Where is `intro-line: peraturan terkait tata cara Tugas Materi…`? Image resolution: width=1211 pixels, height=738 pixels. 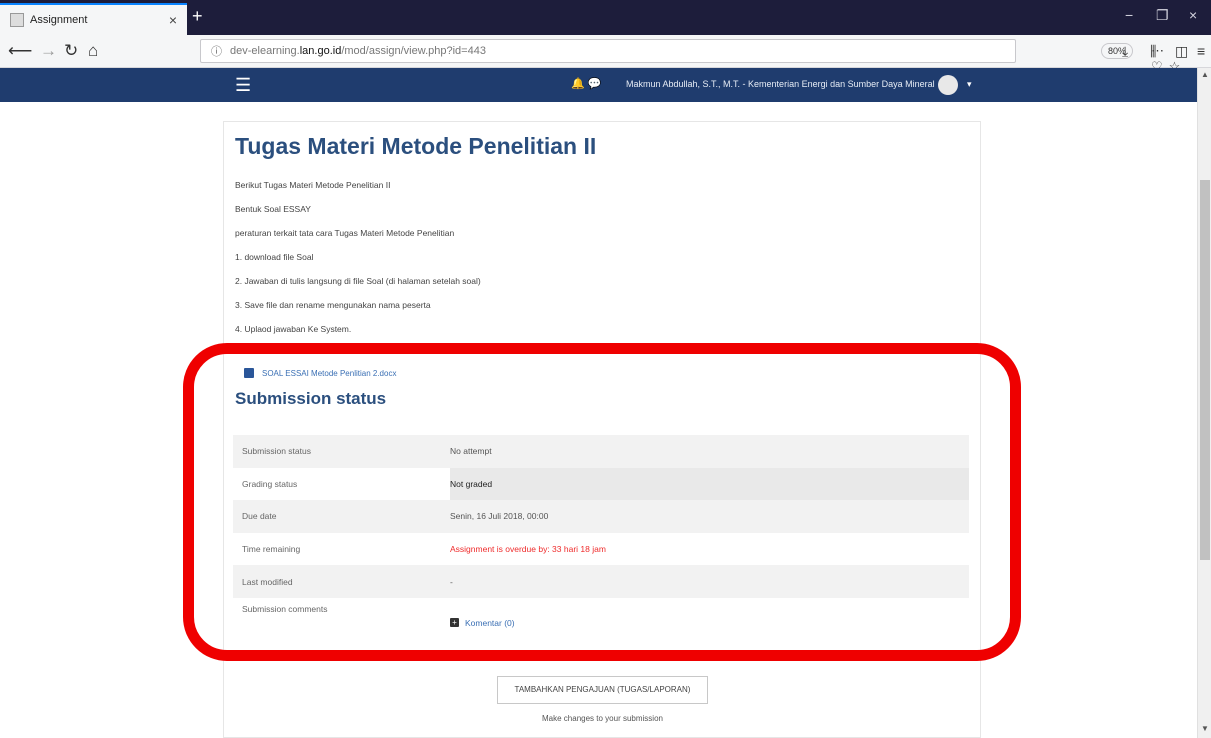 intro-line: peraturan terkait tata cara Tugas Materi… is located at coordinates (345, 233).